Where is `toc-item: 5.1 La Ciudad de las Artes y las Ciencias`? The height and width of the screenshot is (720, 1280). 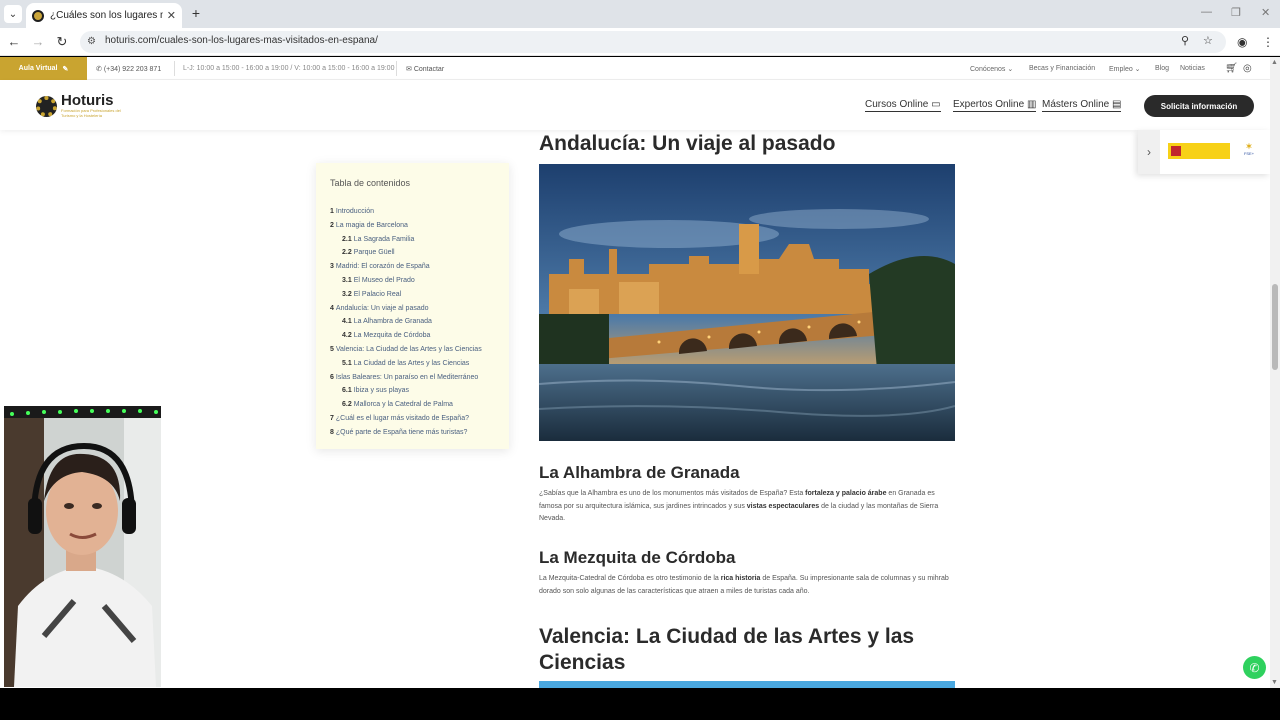
toc-item: 5.1 La Ciudad de las Artes y las Ciencias is located at coordinates (405, 363).